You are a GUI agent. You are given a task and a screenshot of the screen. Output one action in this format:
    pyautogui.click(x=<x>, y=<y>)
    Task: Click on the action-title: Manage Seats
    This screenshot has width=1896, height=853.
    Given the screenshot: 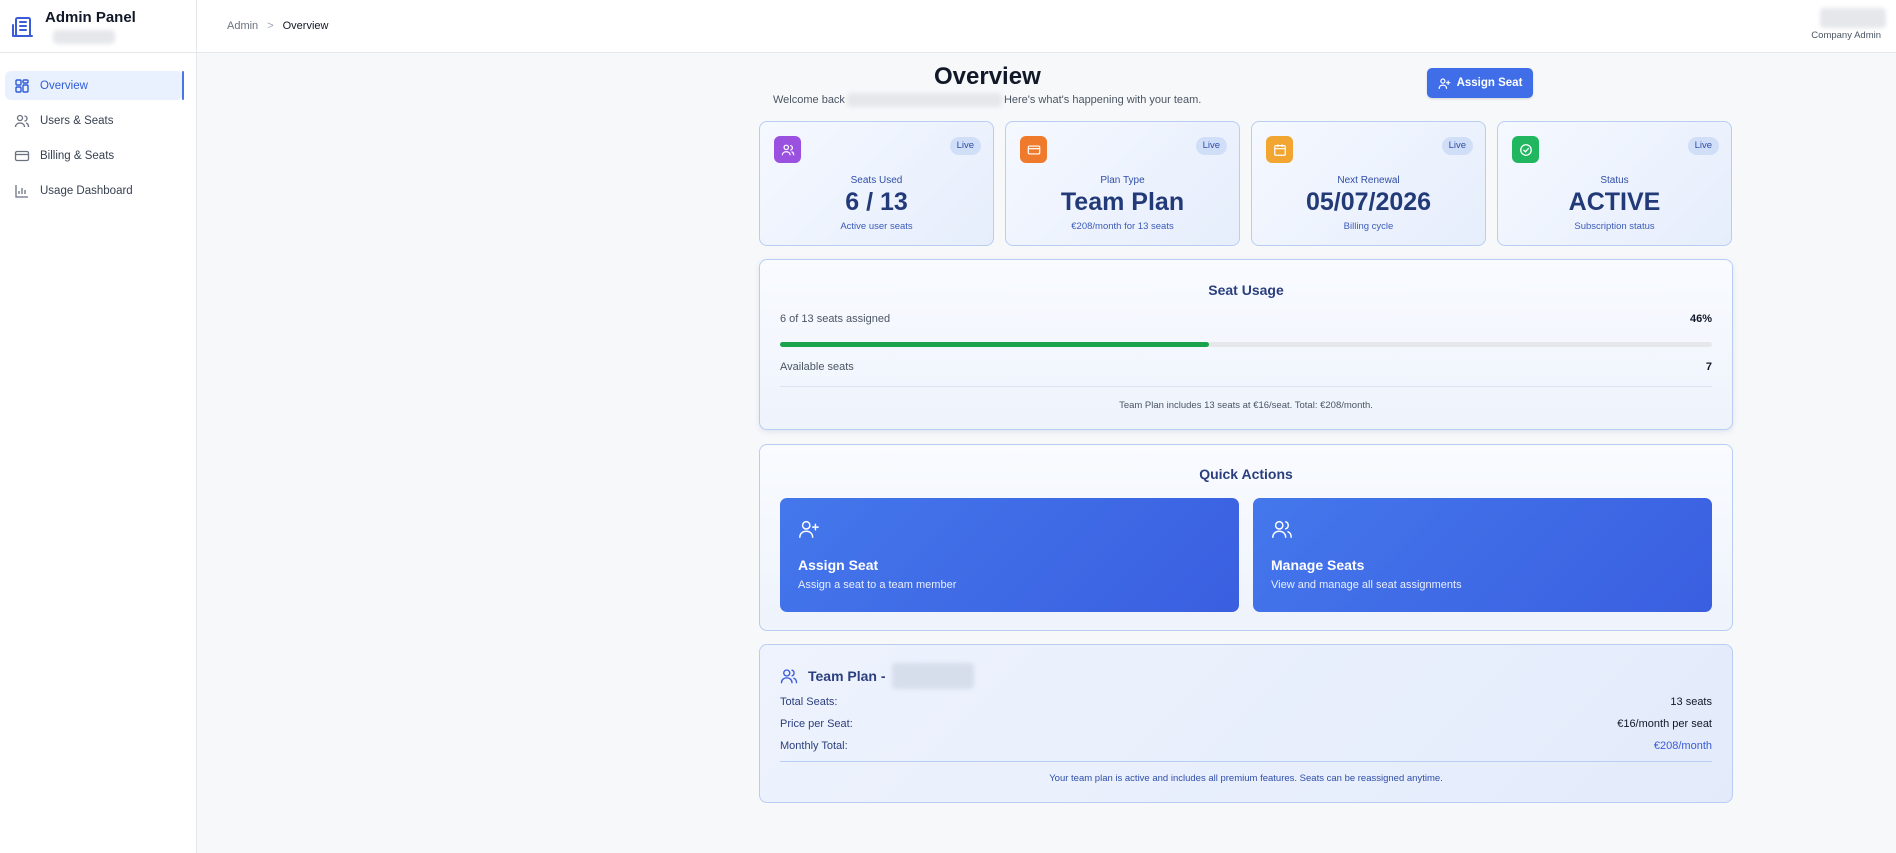 What is the action you would take?
    pyautogui.click(x=1318, y=565)
    